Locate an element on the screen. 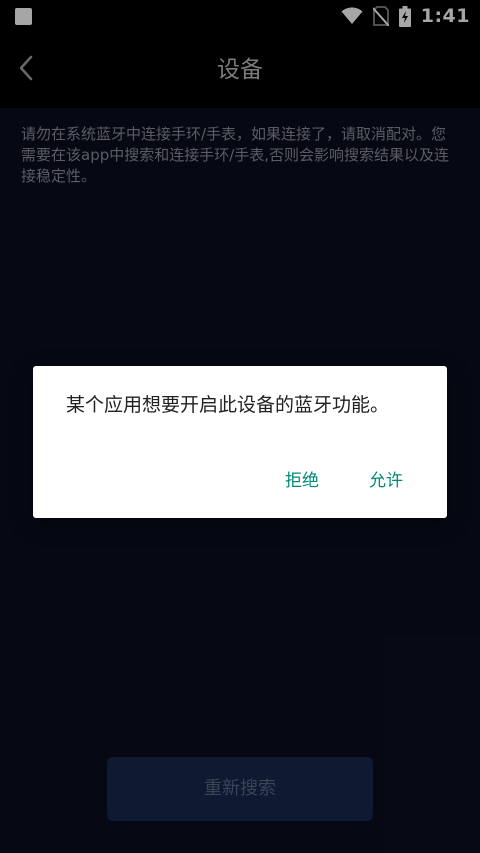  dialog-message: 某个应用想要开启此设备的蓝牙功能。 is located at coordinates (228, 405).